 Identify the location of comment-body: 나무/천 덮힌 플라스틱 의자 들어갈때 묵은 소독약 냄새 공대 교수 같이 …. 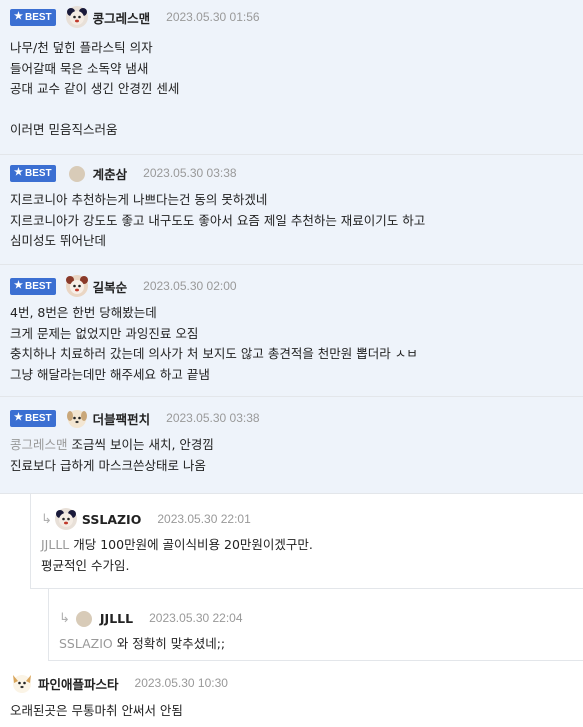
(95, 88).